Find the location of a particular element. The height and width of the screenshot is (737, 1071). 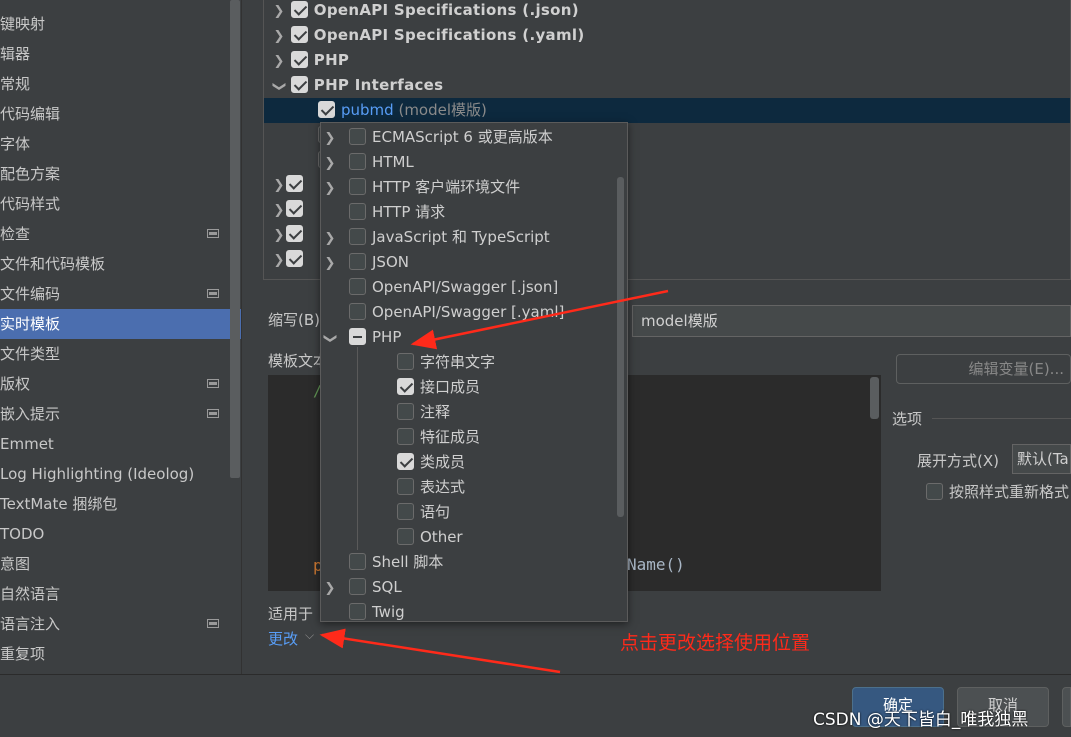

arrow-to-php is located at coordinates (539, 319).